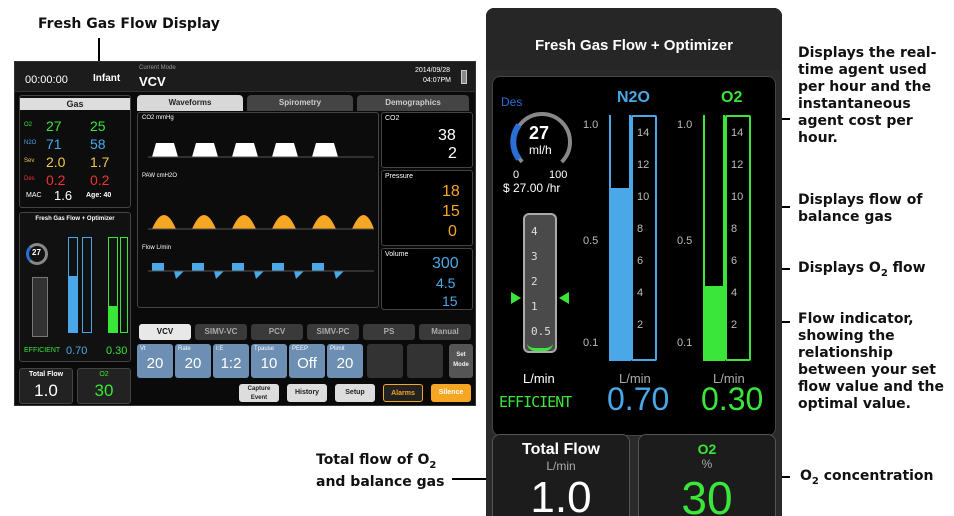 Image resolution: width=954 pixels, height=516 pixels. What do you see at coordinates (532, 188) in the screenshot?
I see `agent-cost: $ 27.00 /hr` at bounding box center [532, 188].